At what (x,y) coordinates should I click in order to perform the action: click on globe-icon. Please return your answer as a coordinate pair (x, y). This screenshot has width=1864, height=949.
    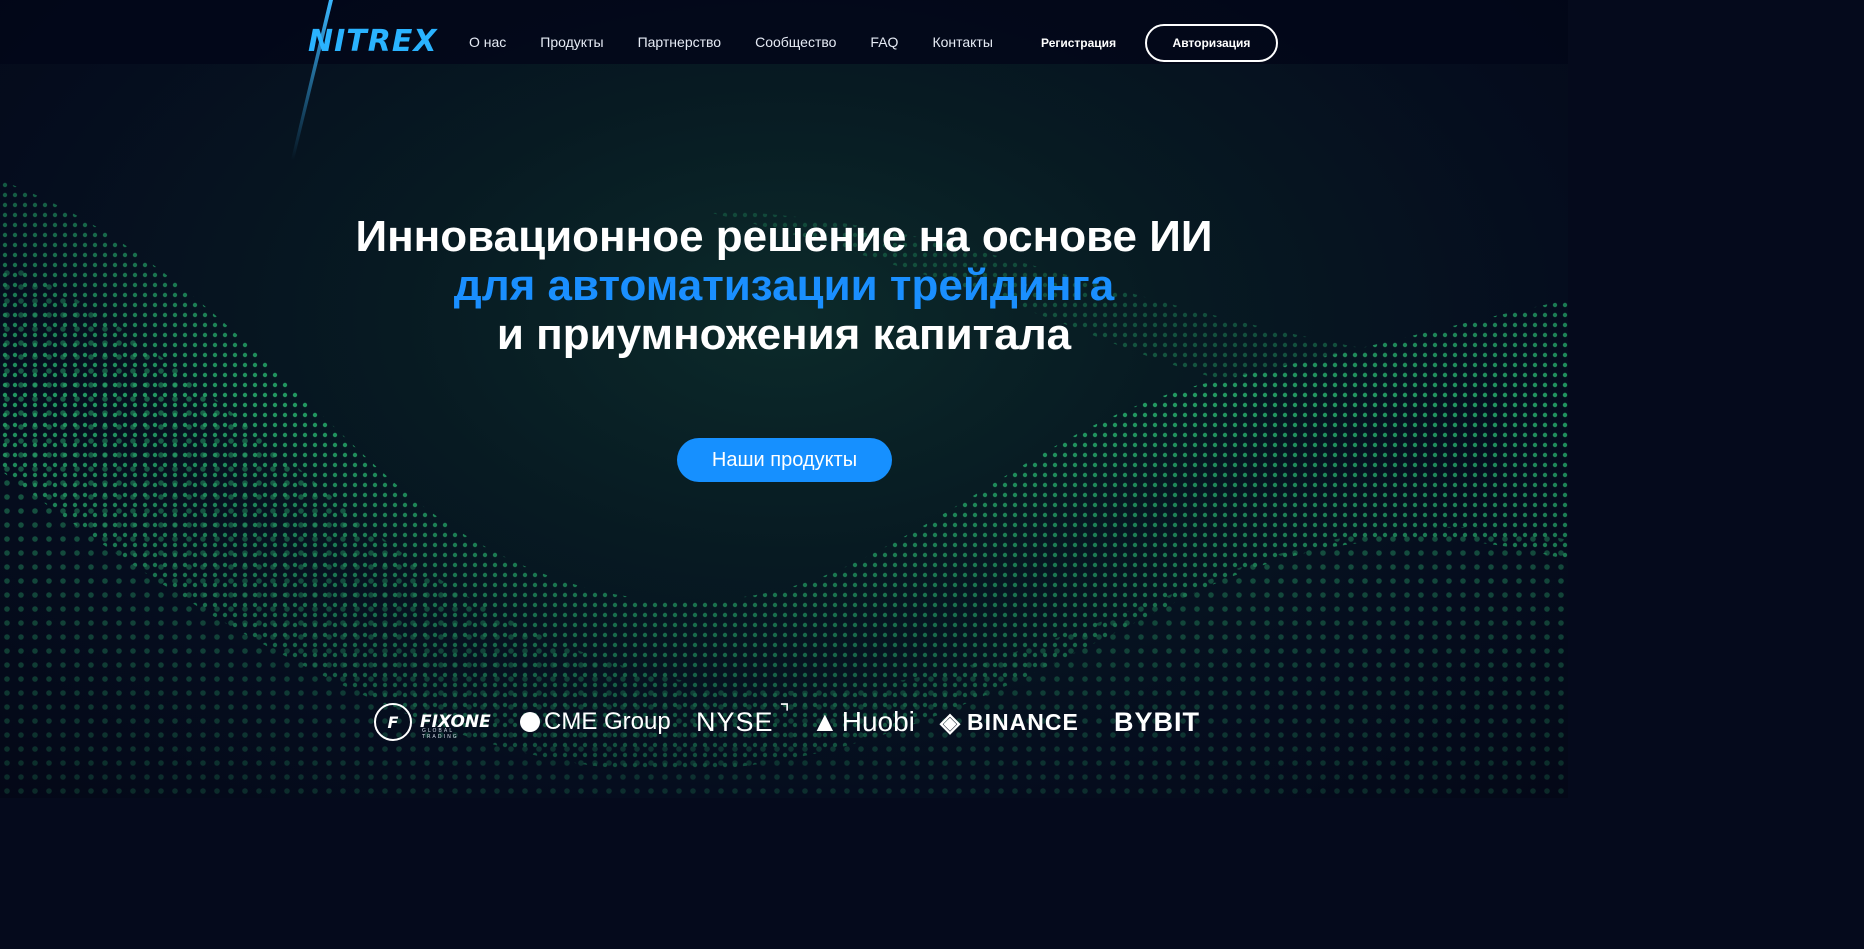
    Looking at the image, I should click on (530, 722).